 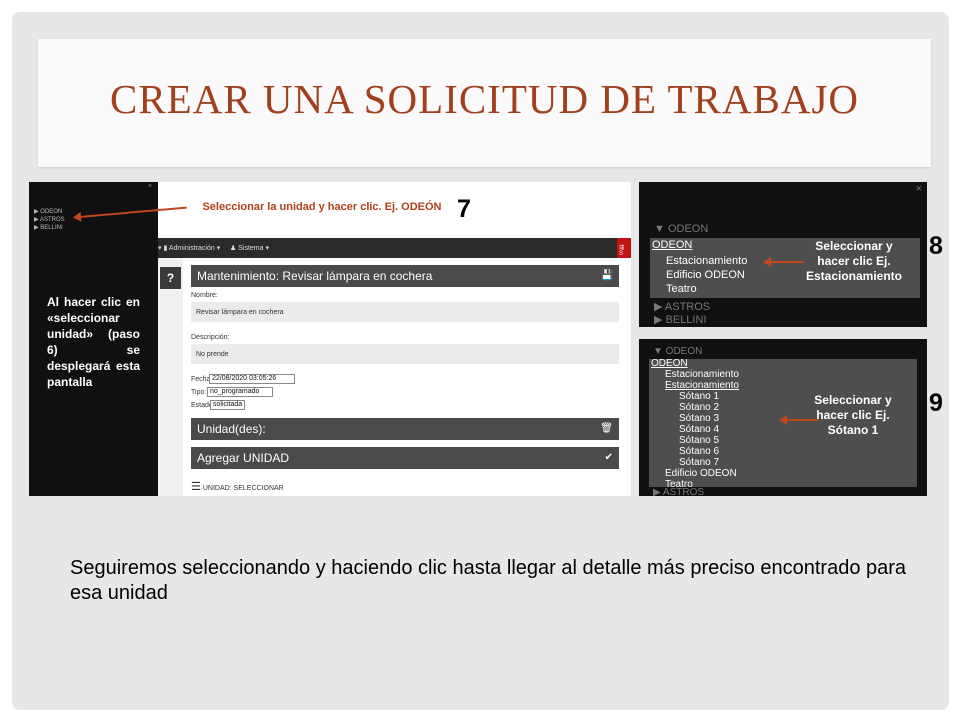 I want to click on unidad-select-row: ☰ UNIDAD: SELECCIONAR, so click(x=237, y=486).